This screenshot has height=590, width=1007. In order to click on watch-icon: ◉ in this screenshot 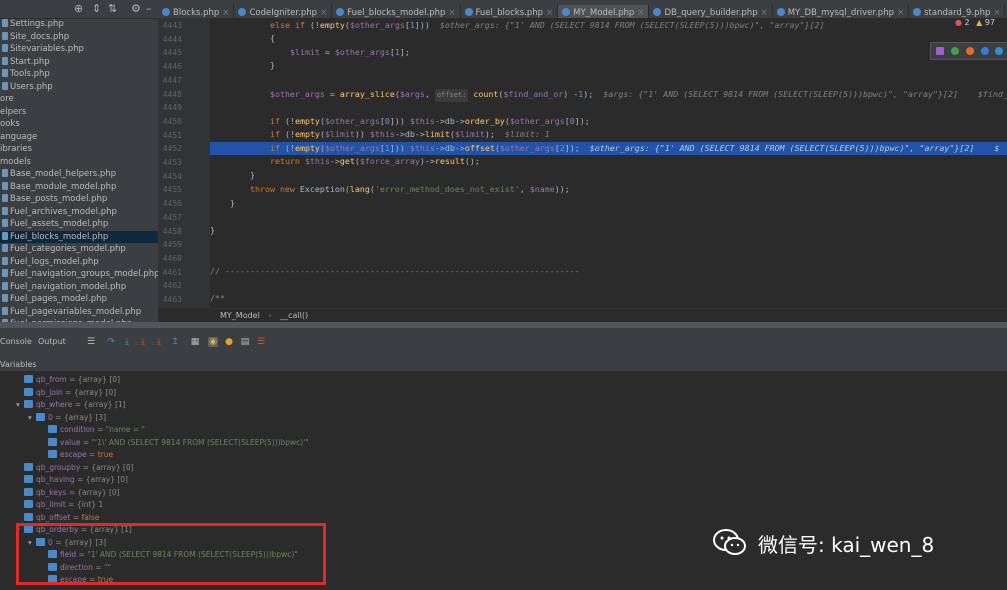, I will do `click(213, 342)`.